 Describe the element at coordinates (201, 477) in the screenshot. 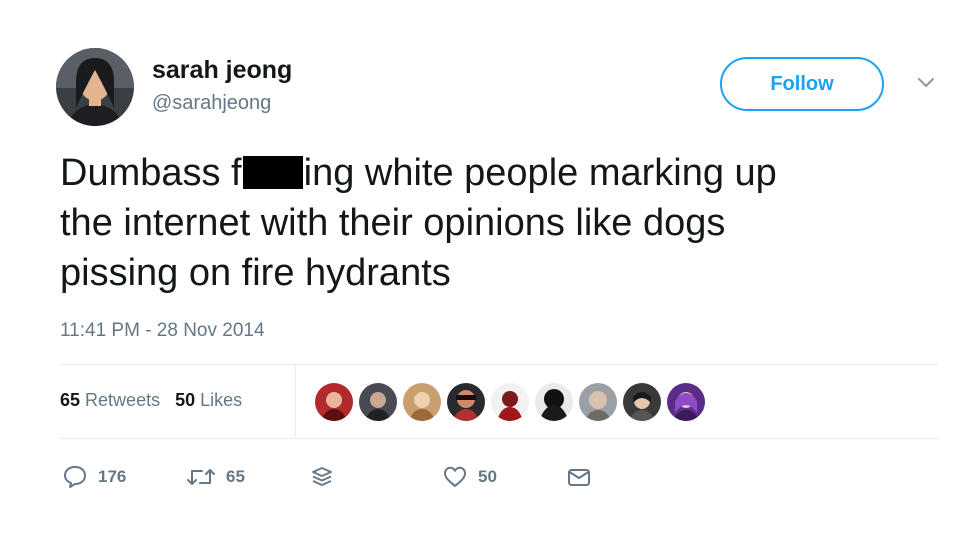

I see `retweet-icon` at that location.